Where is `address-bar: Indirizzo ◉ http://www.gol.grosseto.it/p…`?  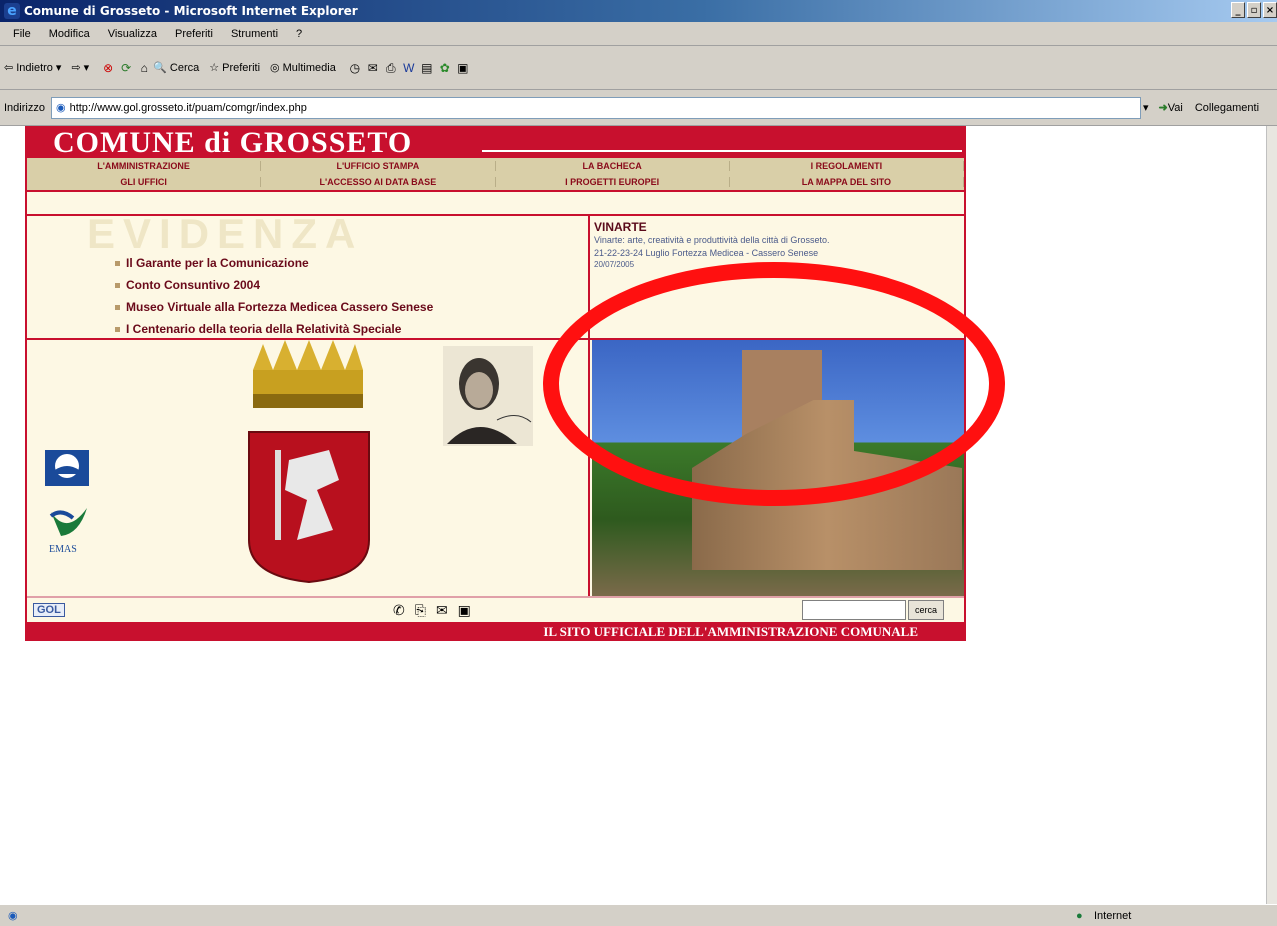 address-bar: Indirizzo ◉ http://www.gol.grosseto.it/p… is located at coordinates (638, 108).